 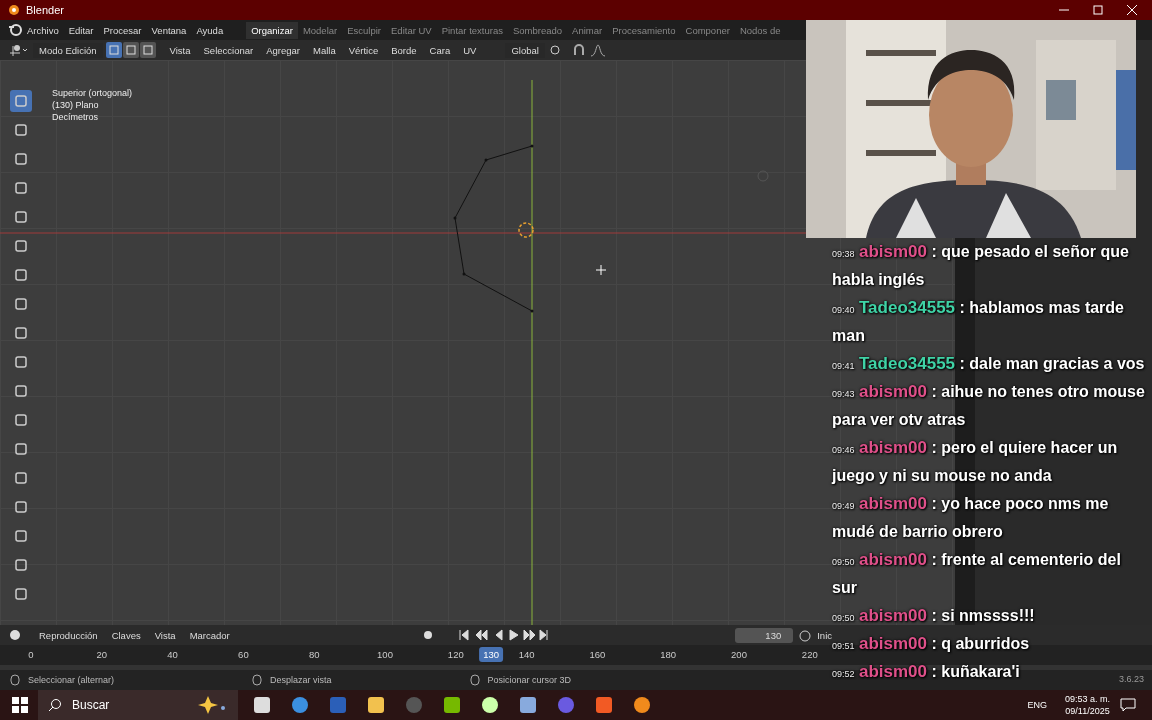 What do you see at coordinates (529, 680) in the screenshot?
I see `status-hint: Posicionar cursor 3D` at bounding box center [529, 680].